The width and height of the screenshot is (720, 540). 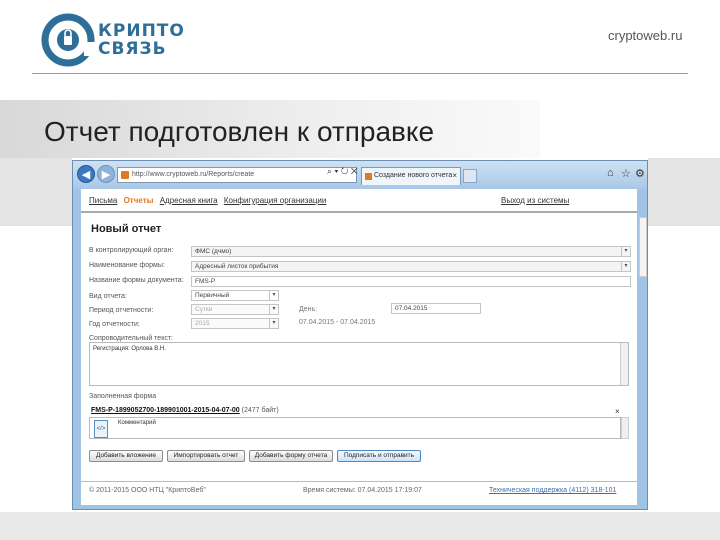 I want to click on accompanying-textarea: Регистрация: Орлова В.Н., so click(x=359, y=364).